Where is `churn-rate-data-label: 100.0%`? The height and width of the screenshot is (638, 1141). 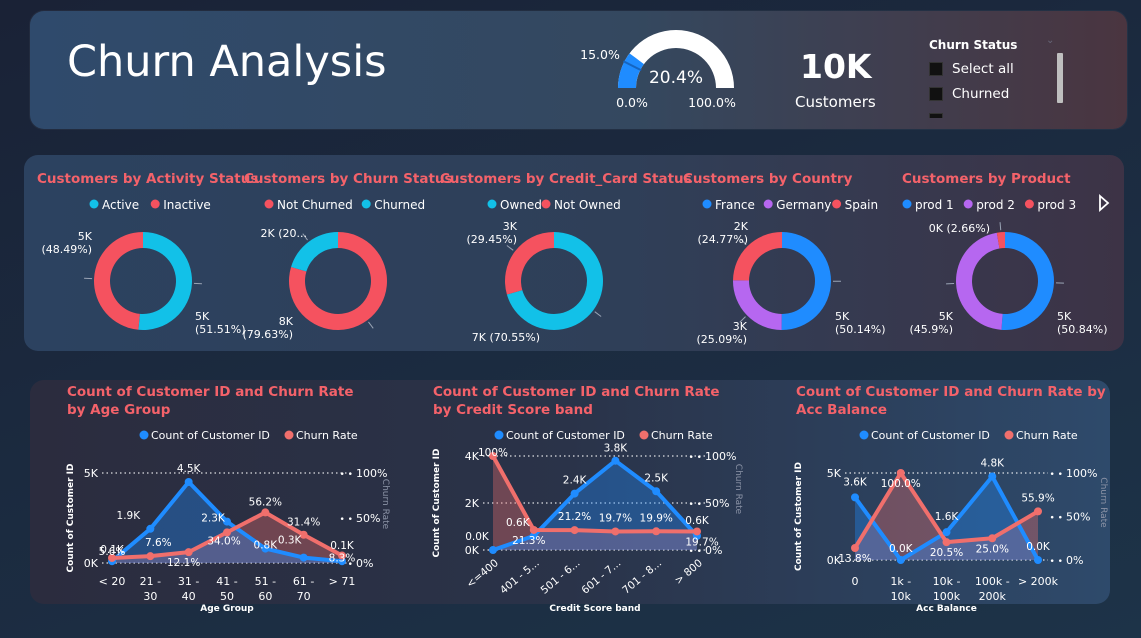 churn-rate-data-label: 100.0% is located at coordinates (901, 484).